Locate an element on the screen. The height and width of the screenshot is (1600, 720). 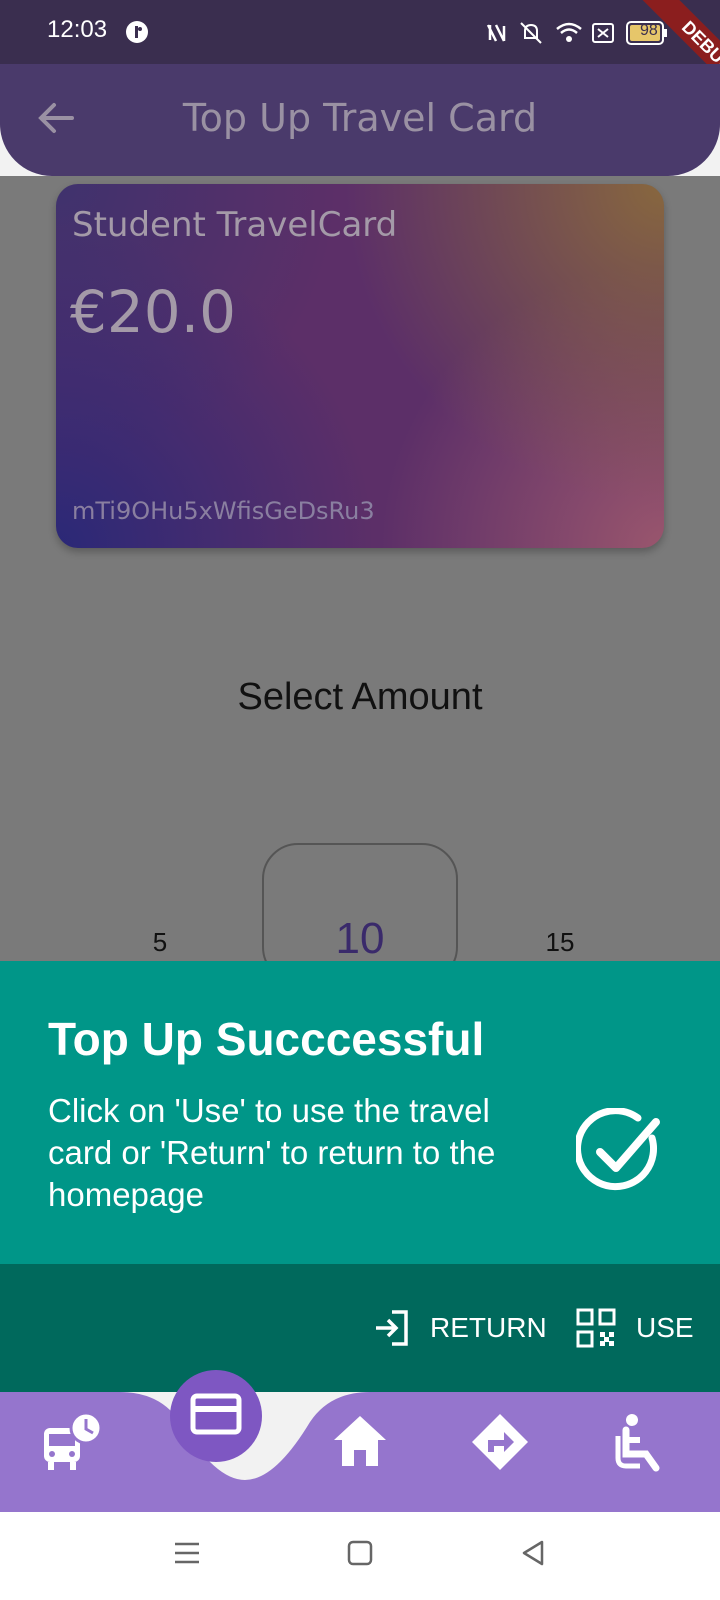
bus-schedule-icon is located at coordinates (72, 1442).